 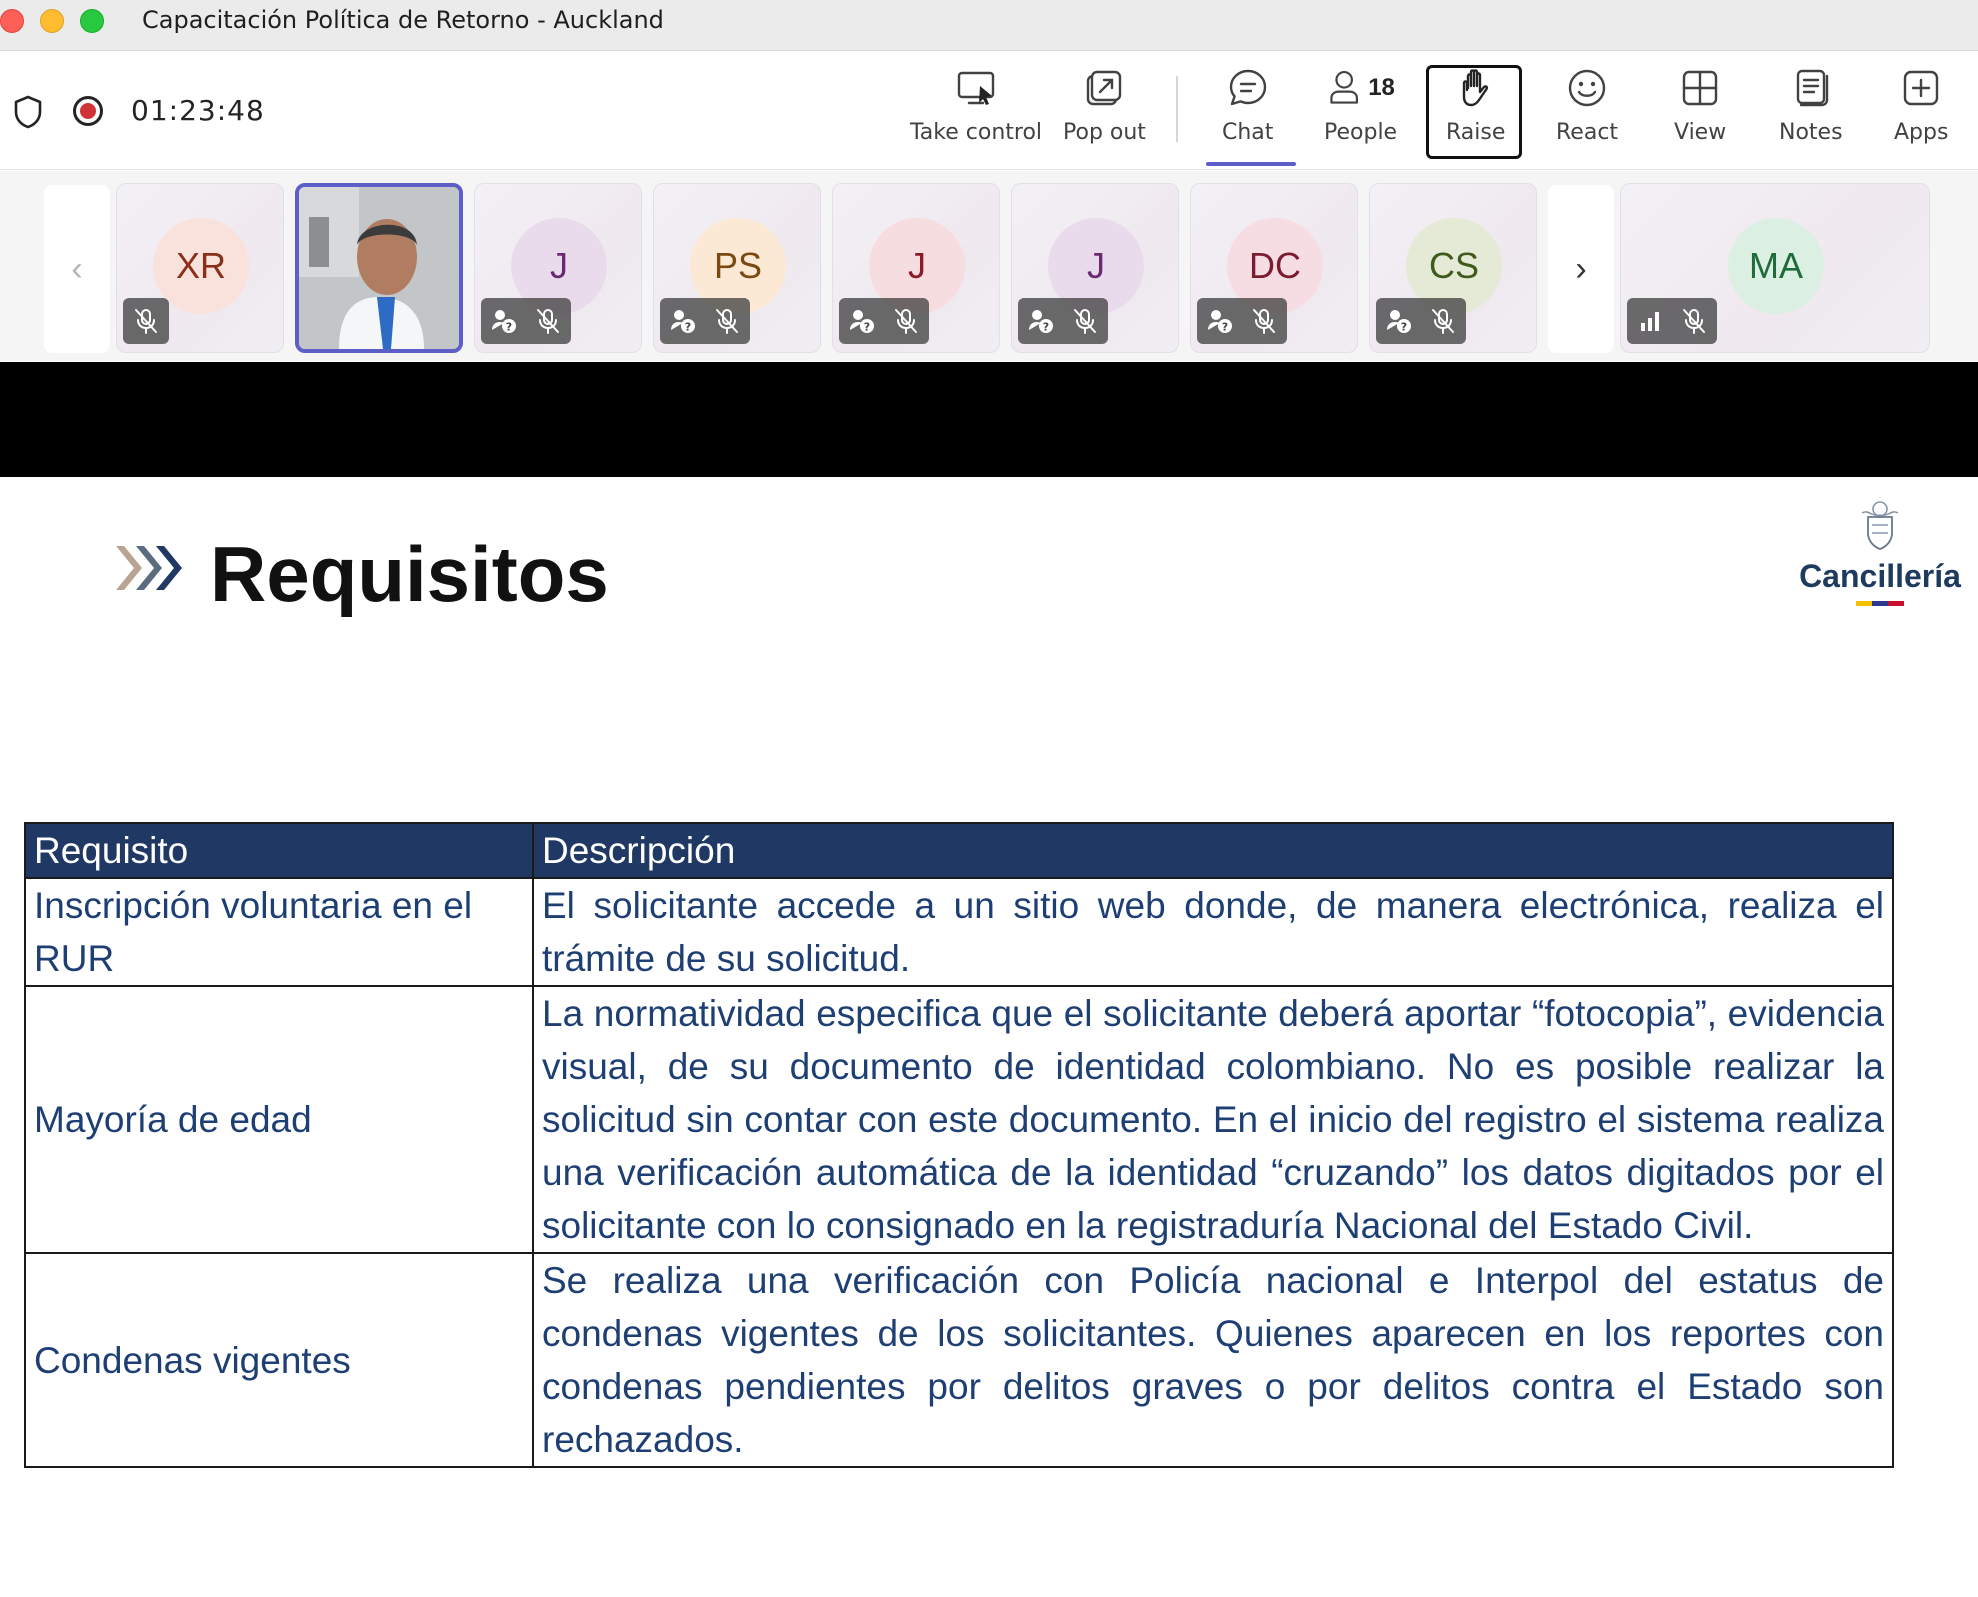 I want to click on react-icon, so click(x=1587, y=88).